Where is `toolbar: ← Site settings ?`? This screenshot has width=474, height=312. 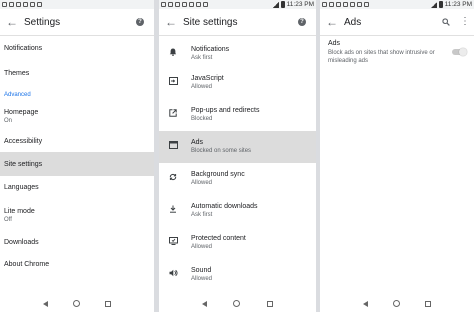
toolbar: ← Site settings ? is located at coordinates (237, 22).